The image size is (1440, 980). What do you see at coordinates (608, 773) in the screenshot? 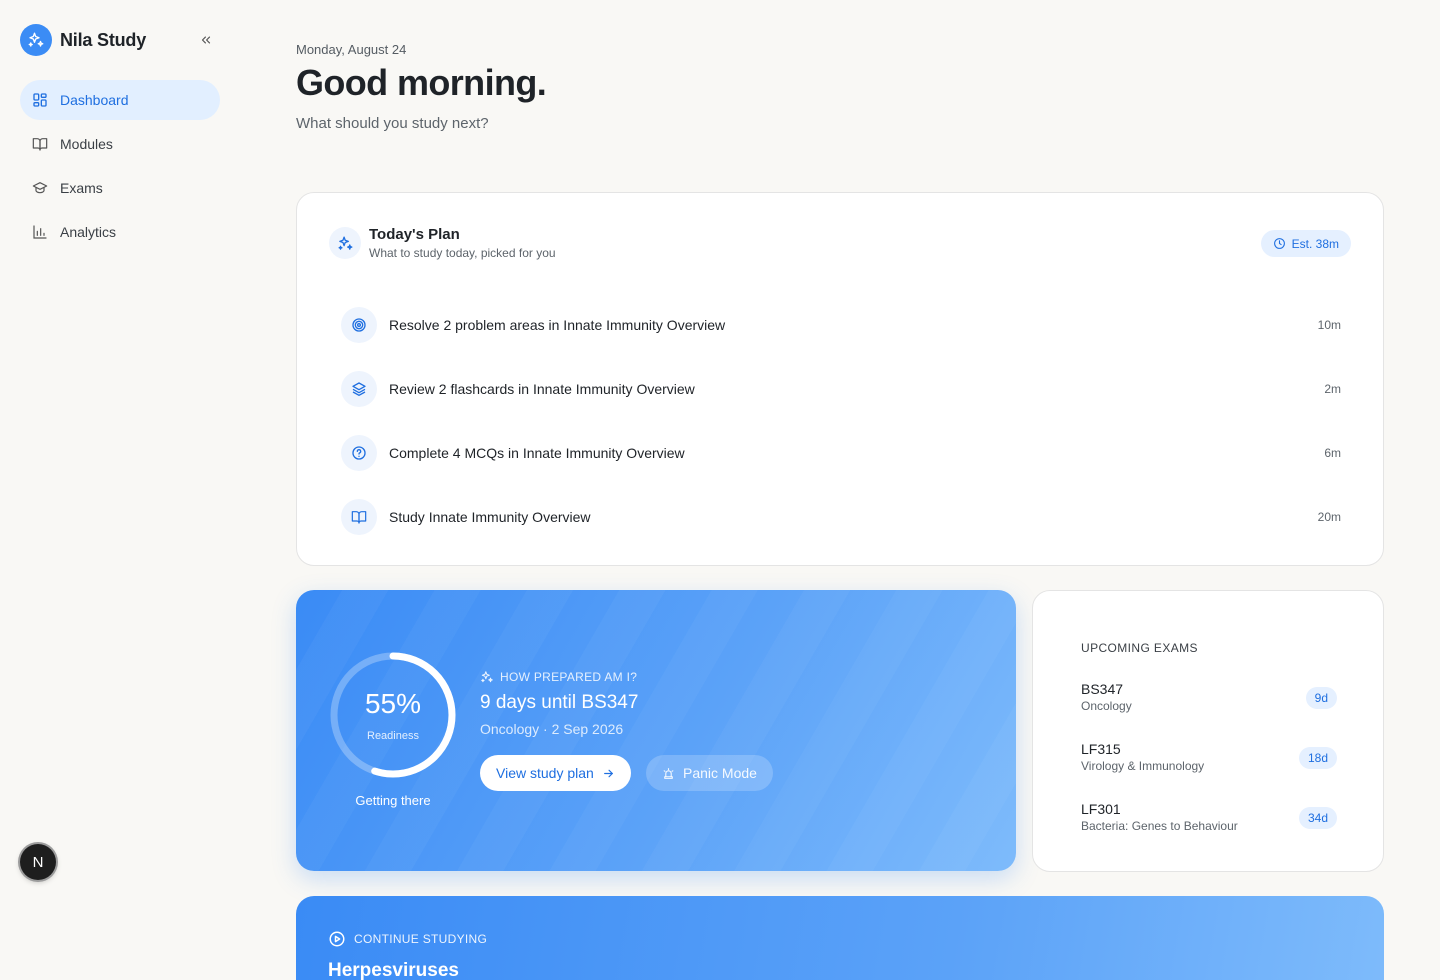
I see `arrow-right-icon` at bounding box center [608, 773].